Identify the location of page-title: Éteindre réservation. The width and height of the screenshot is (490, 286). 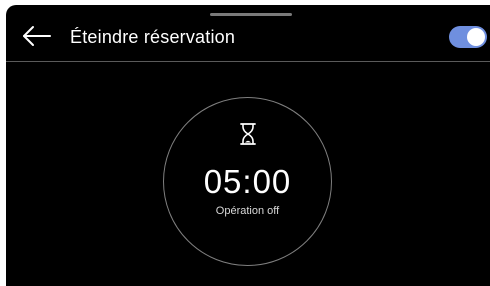
(153, 37).